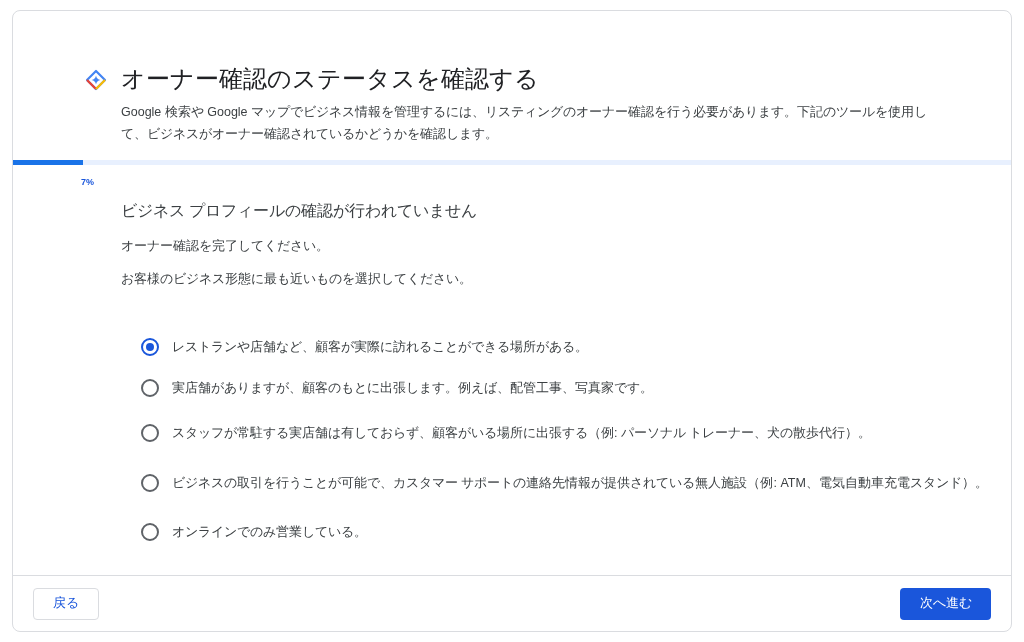 The width and height of the screenshot is (1024, 642). What do you see at coordinates (66, 603) in the screenshot?
I see `back-button: 戻る` at bounding box center [66, 603].